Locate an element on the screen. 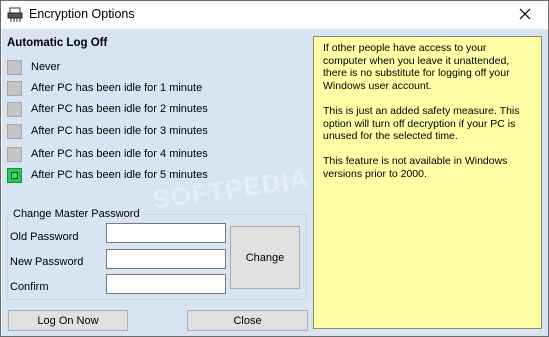 Image resolution: width=549 pixels, height=337 pixels. close-button-label: Close is located at coordinates (247, 320).